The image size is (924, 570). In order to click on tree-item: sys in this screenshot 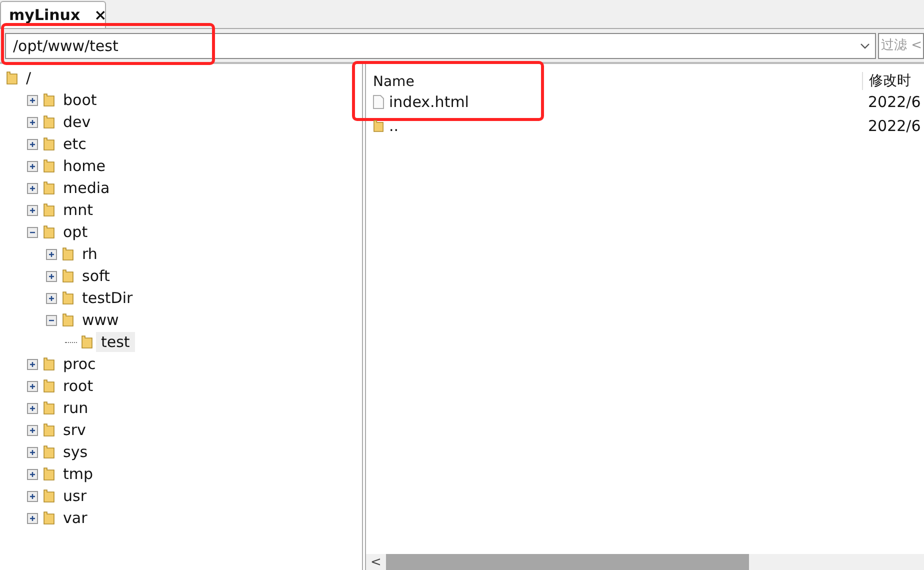, I will do `click(75, 452)`.